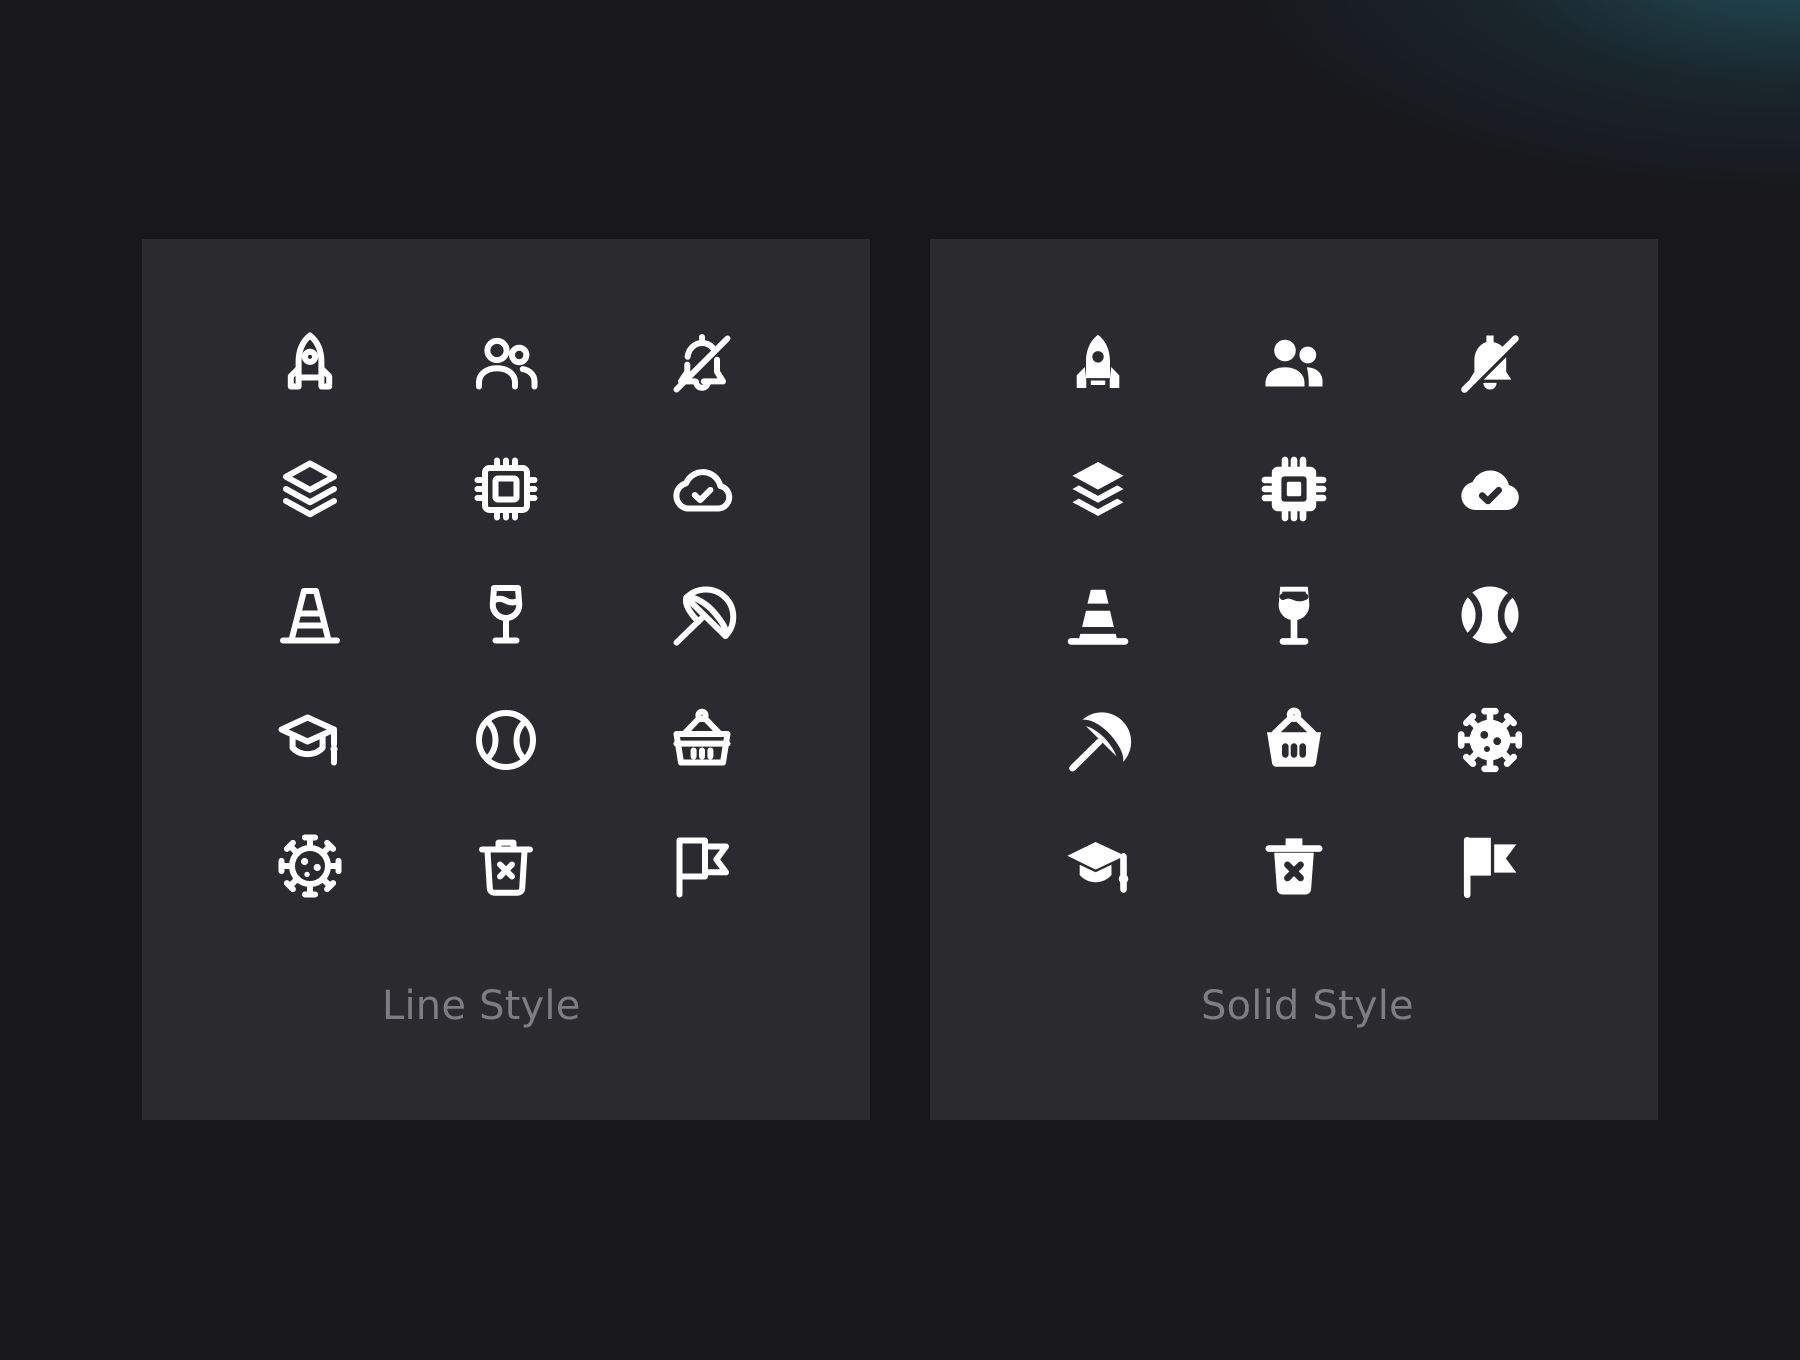  What do you see at coordinates (481, 1006) in the screenshot?
I see `line-style-label: Line Style` at bounding box center [481, 1006].